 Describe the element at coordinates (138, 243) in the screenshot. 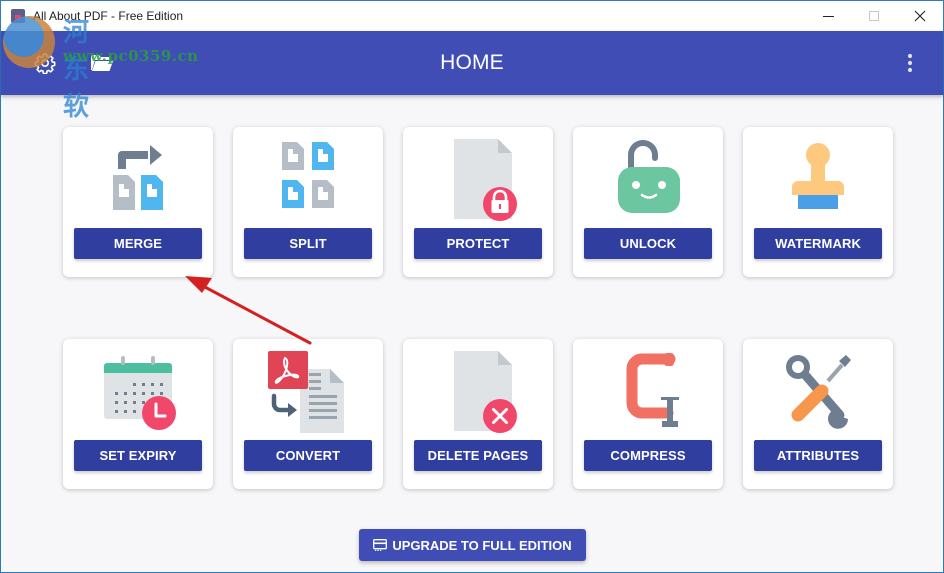

I see `merge-button: MERGE` at that location.